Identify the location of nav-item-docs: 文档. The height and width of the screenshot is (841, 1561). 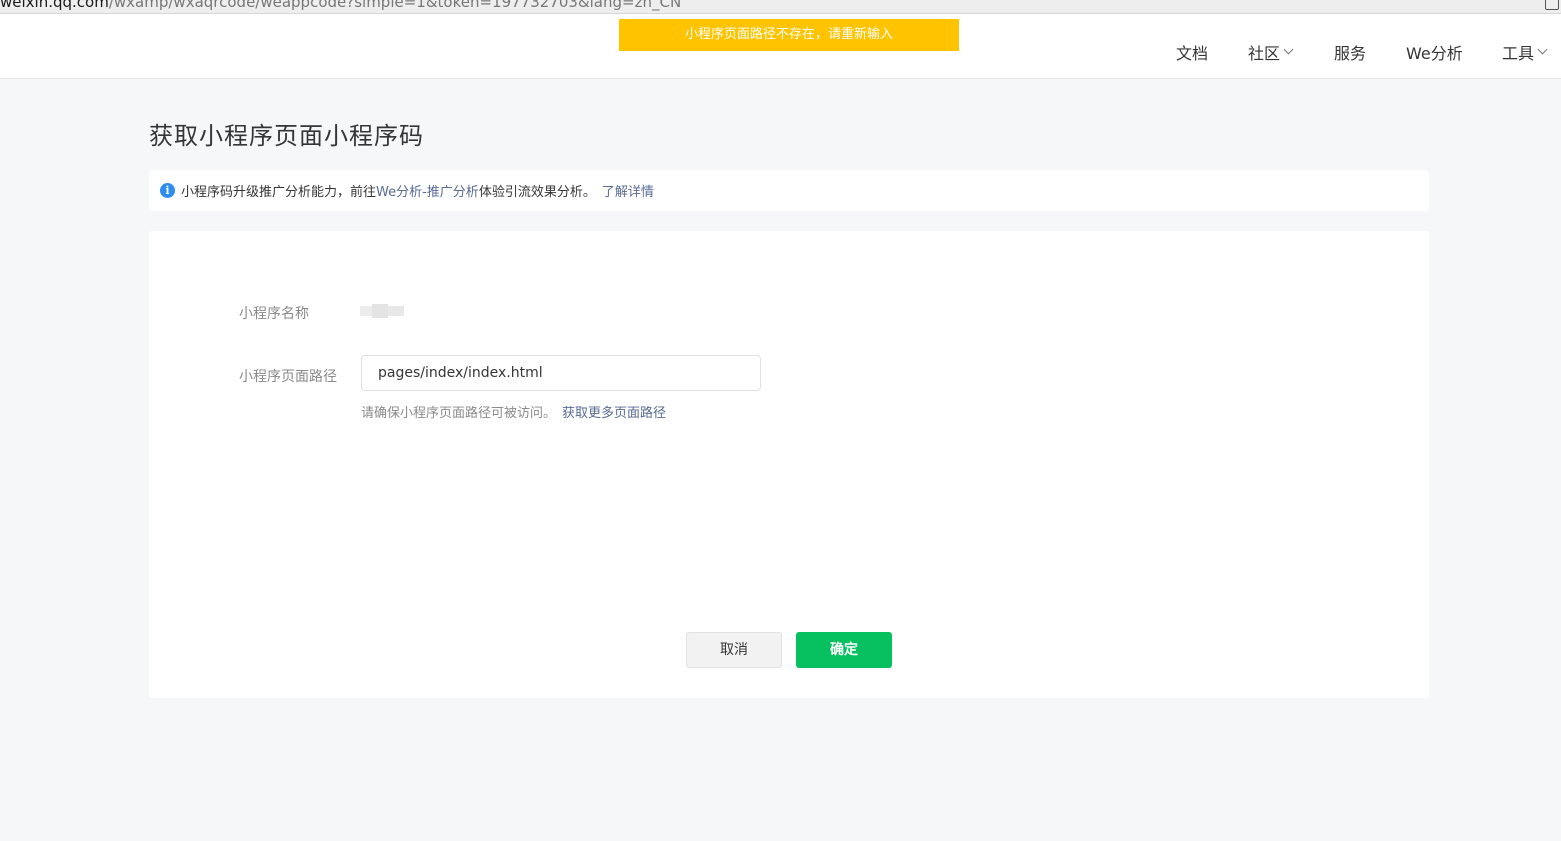
(1192, 52).